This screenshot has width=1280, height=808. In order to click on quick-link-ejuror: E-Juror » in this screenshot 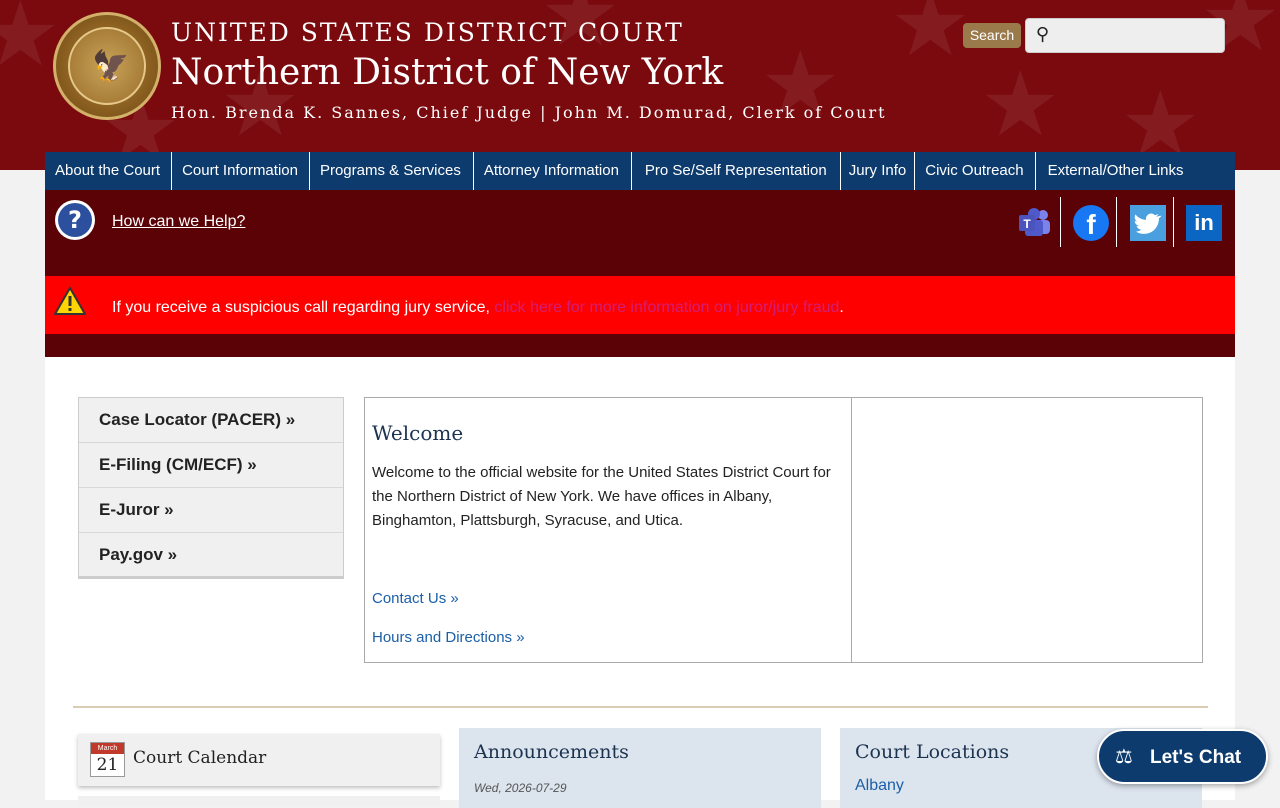, I will do `click(211, 510)`.